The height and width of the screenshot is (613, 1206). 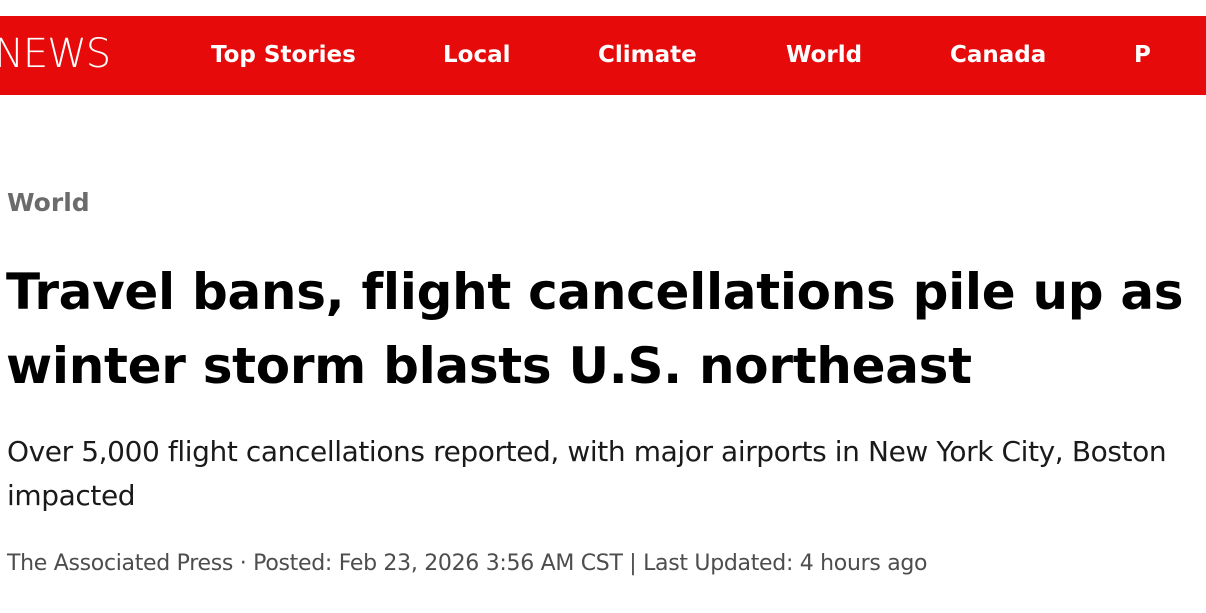 I want to click on nav-item-local: Local, so click(x=477, y=55).